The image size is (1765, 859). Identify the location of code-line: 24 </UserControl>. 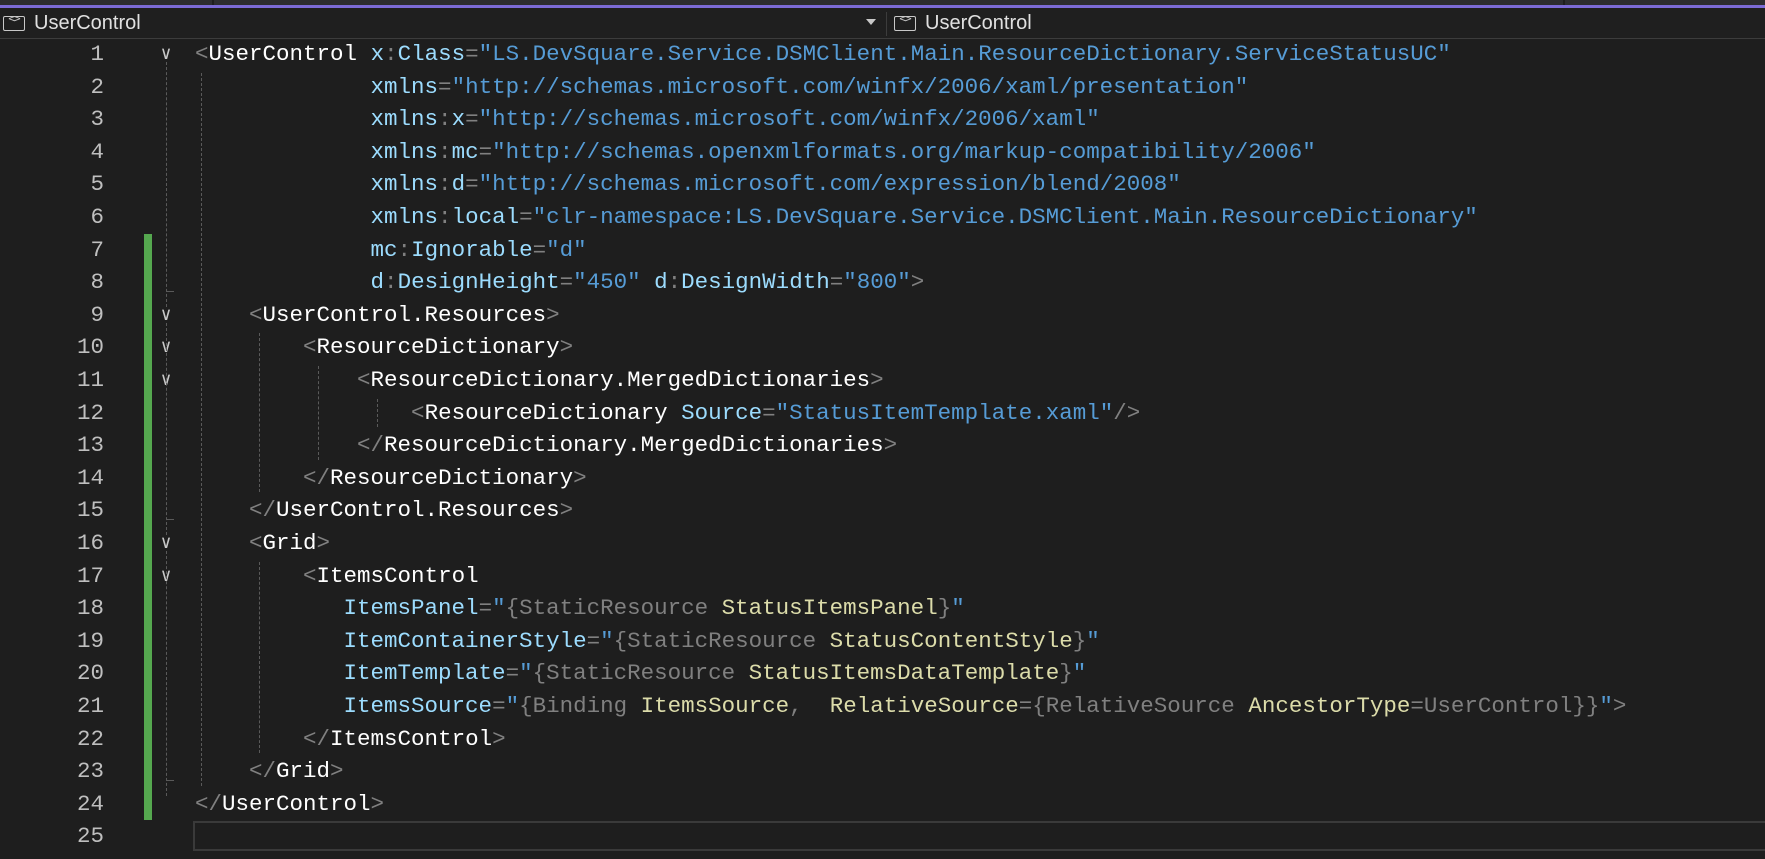
(882, 804).